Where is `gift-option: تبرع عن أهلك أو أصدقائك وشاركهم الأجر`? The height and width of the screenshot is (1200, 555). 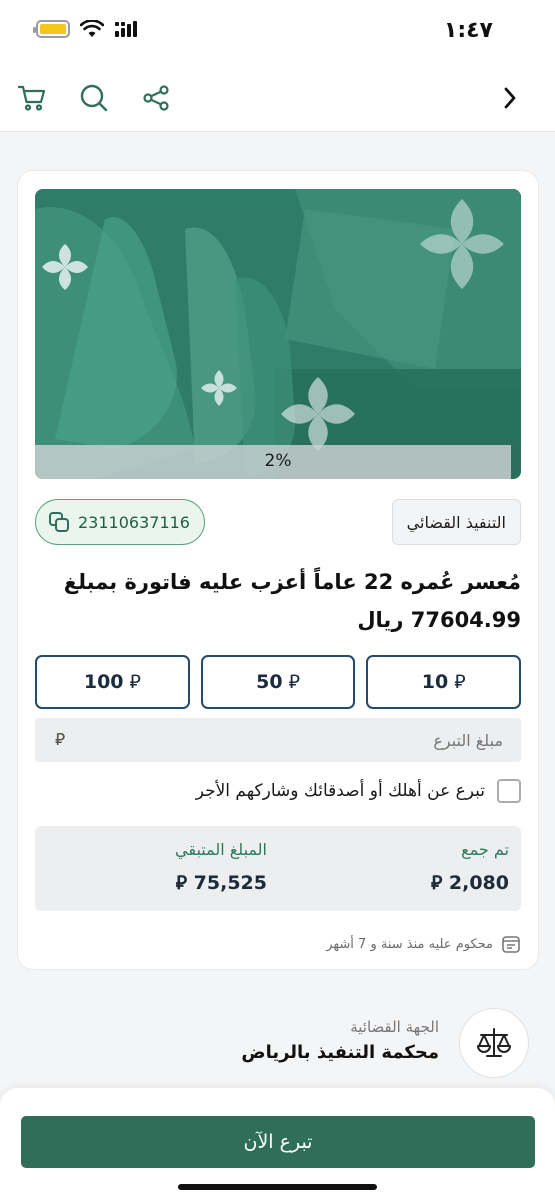
gift-option: تبرع عن أهلك أو أصدقائك وشاركهم الأجر is located at coordinates (278, 791).